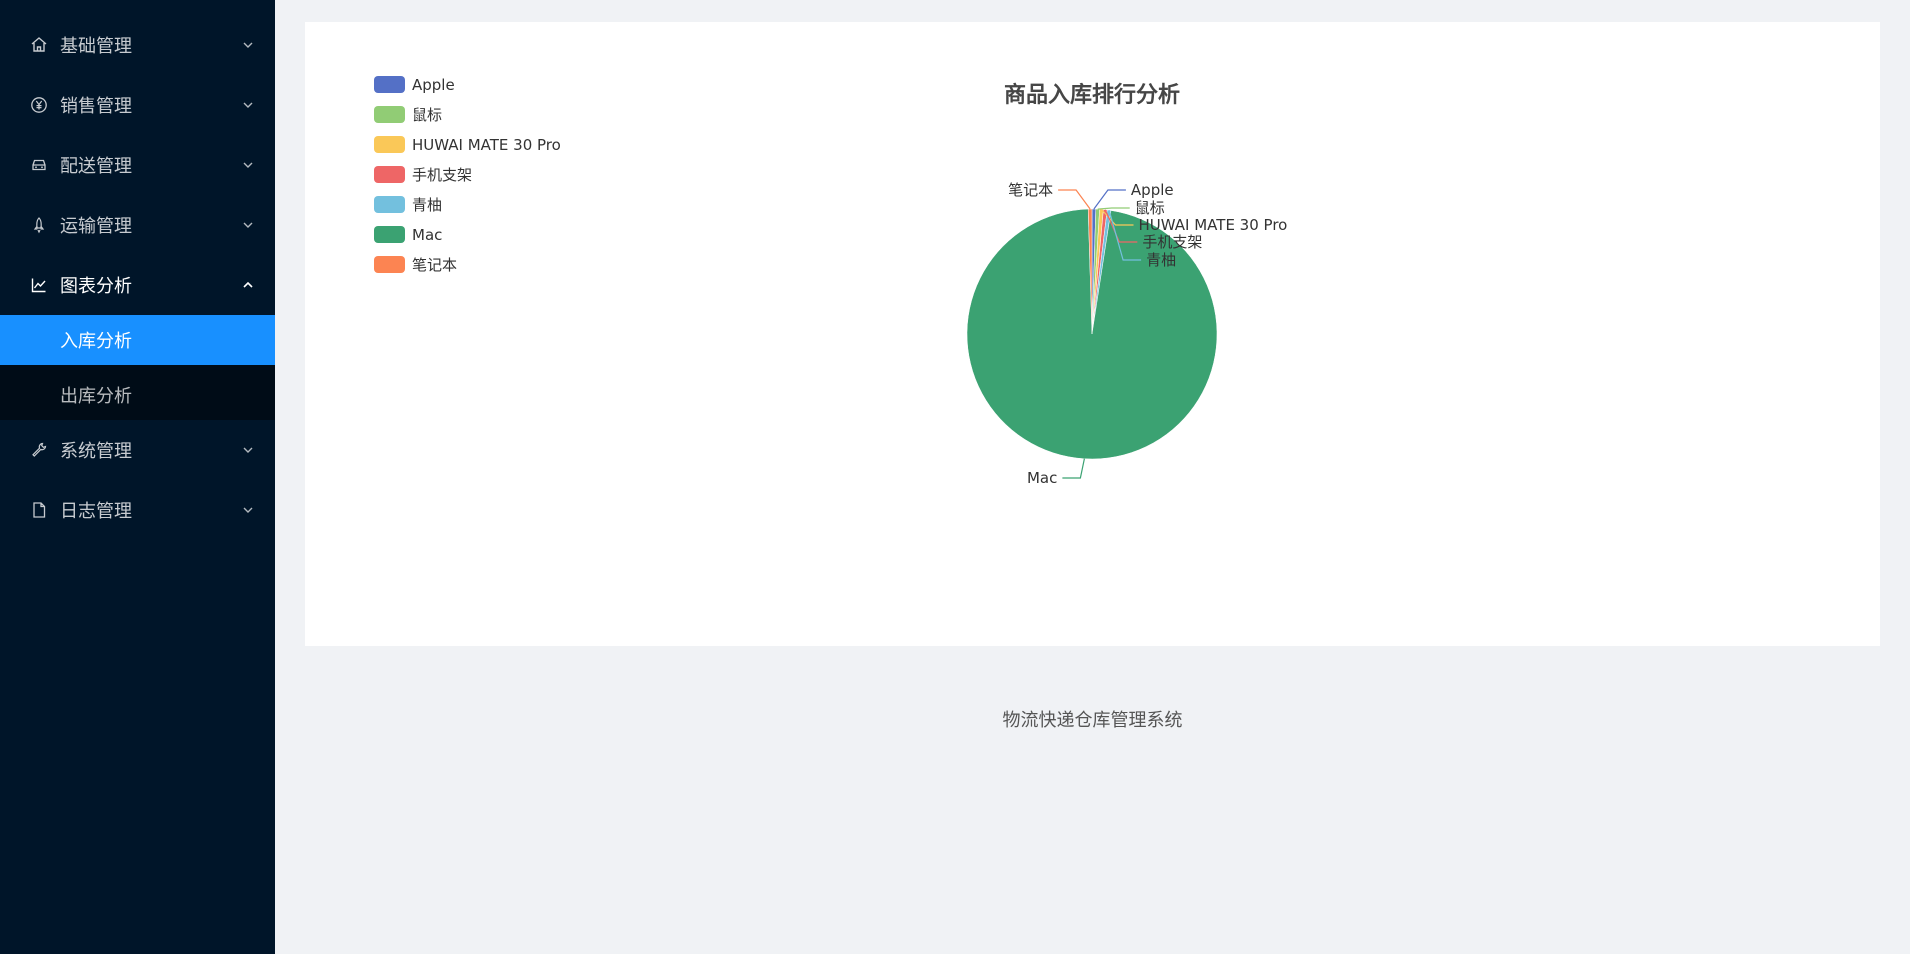 This screenshot has height=954, width=1910. Describe the element at coordinates (1030, 190) in the screenshot. I see `slice-label: 笔记本` at that location.